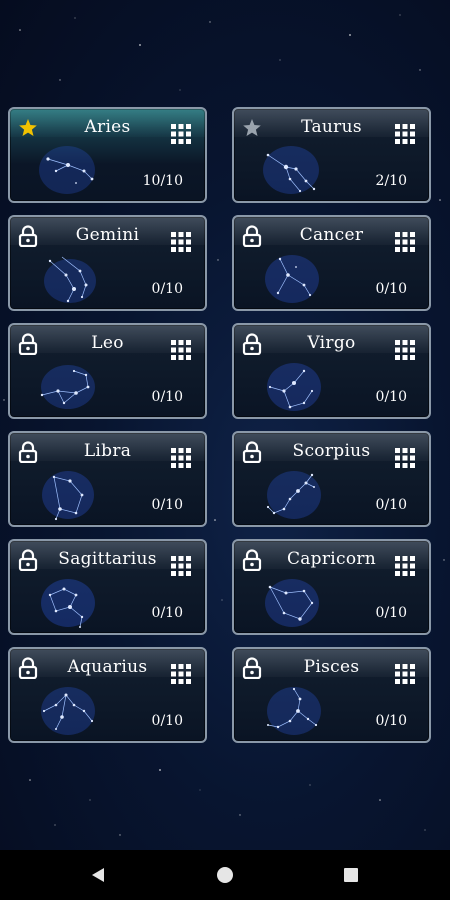 The height and width of the screenshot is (900, 450). I want to click on constellation-card-leo: Leo 0/10, so click(107, 371).